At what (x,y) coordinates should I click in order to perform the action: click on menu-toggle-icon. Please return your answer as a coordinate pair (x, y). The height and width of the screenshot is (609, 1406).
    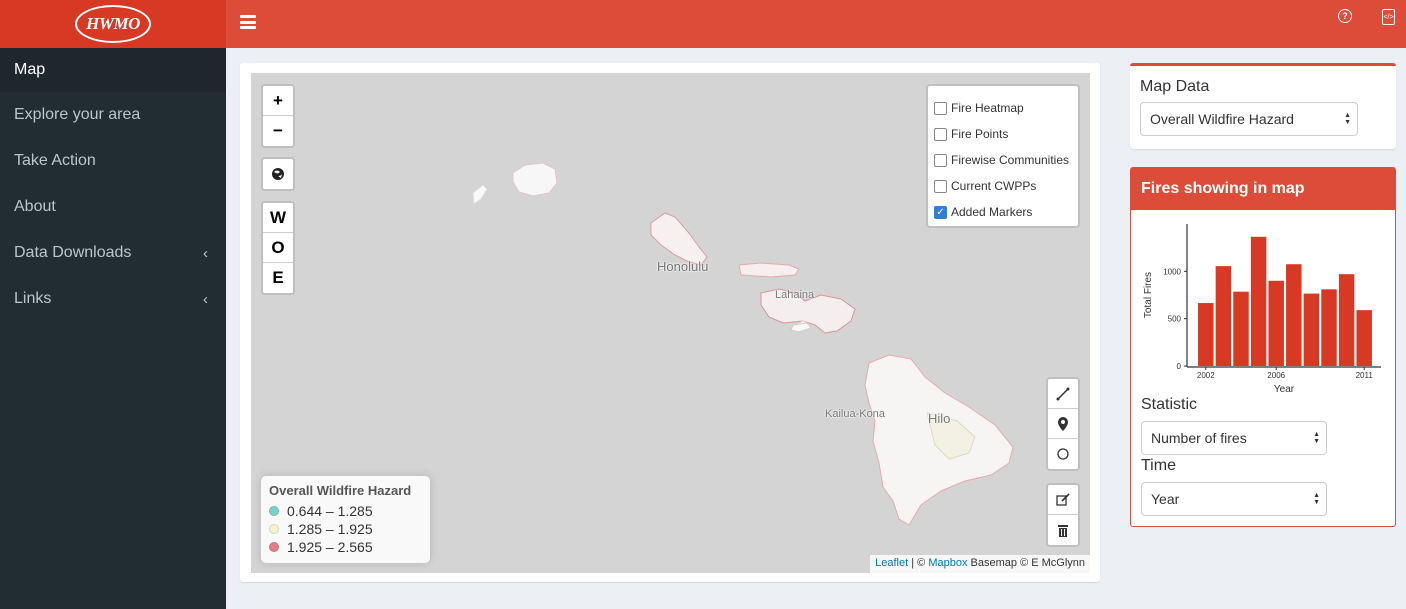
    Looking at the image, I should click on (248, 22).